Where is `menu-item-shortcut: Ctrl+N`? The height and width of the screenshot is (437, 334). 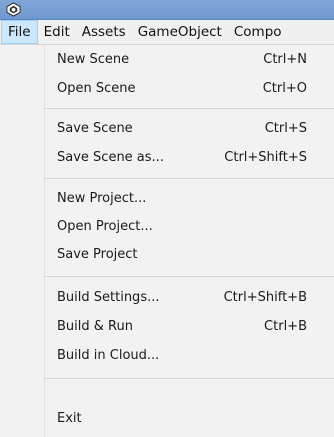
menu-item-shortcut: Ctrl+N is located at coordinates (285, 59).